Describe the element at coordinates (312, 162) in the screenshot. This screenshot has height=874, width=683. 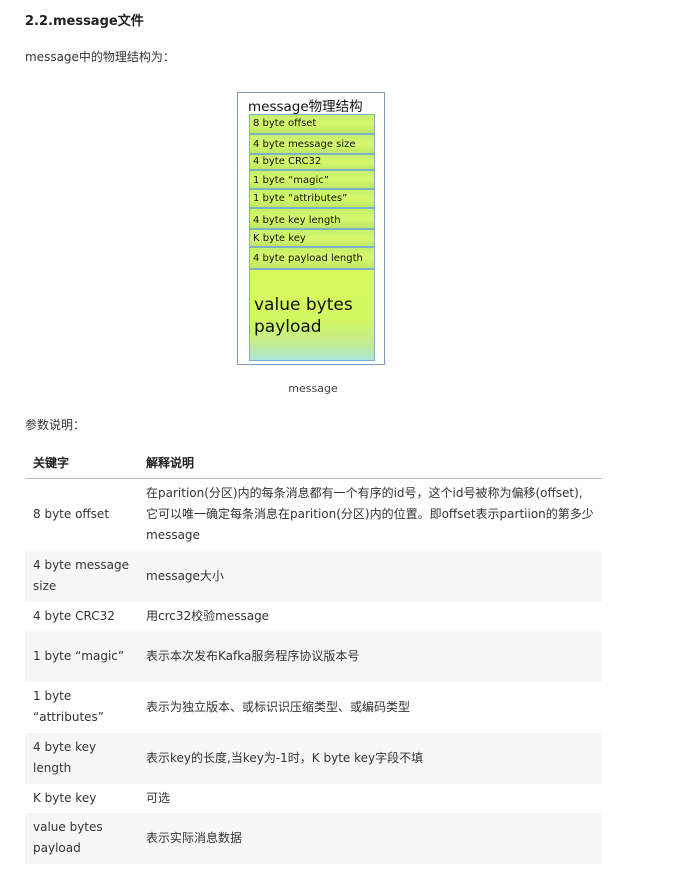
I see `segment-crc32: 4 byte CRC32` at that location.